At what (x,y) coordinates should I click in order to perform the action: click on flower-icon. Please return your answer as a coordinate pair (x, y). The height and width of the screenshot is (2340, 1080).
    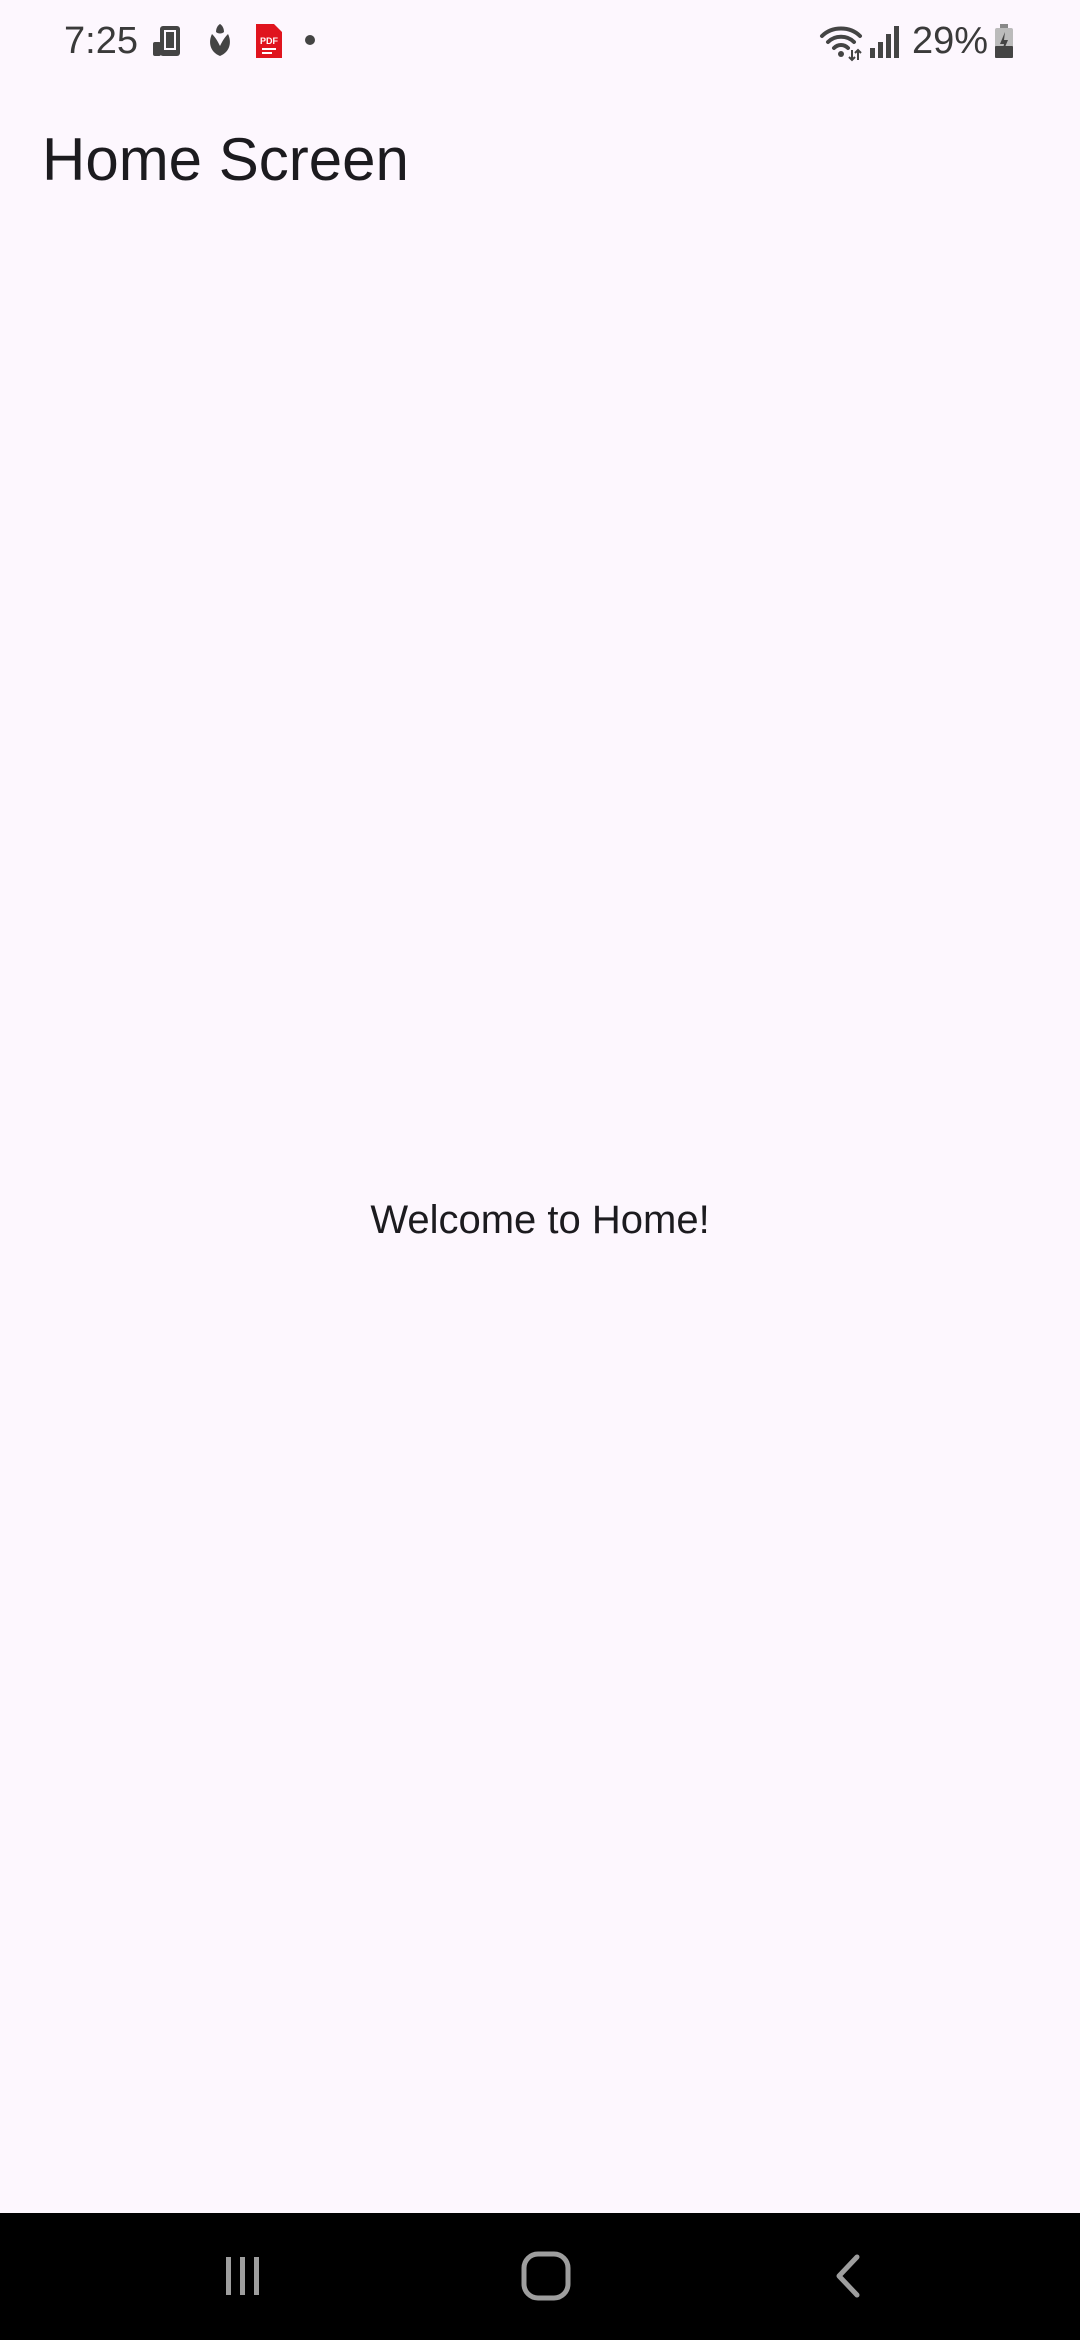
    Looking at the image, I should click on (220, 41).